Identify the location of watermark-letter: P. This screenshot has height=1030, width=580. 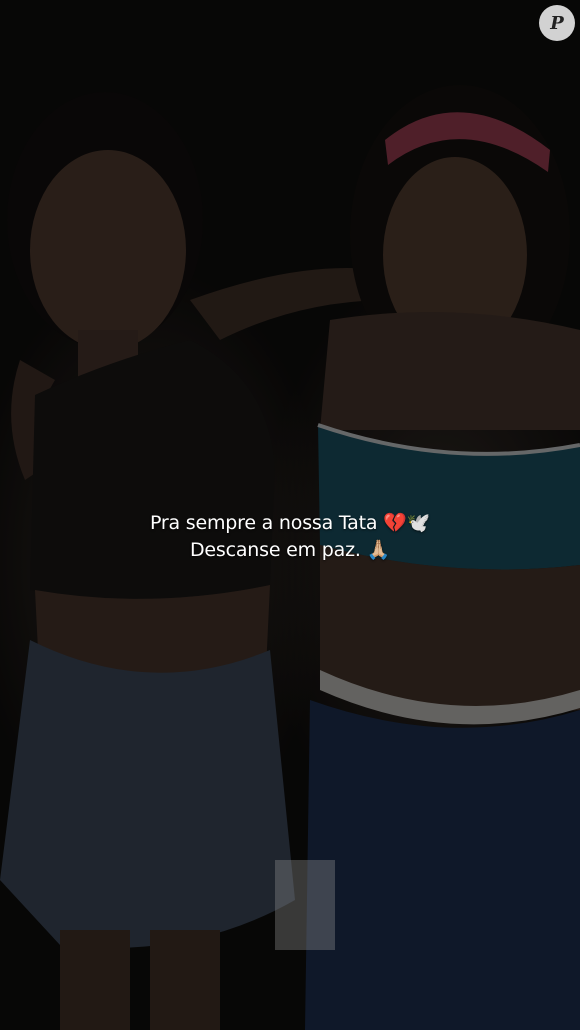
(557, 23).